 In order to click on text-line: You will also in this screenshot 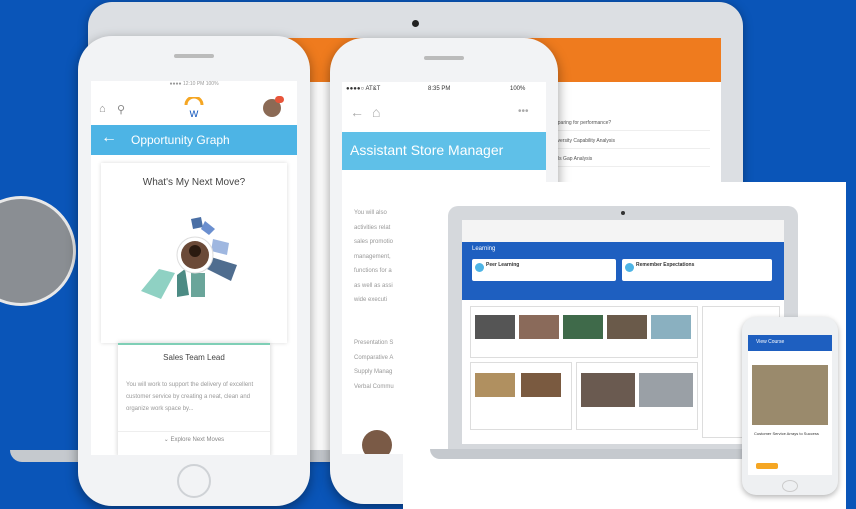, I will do `click(370, 213)`.